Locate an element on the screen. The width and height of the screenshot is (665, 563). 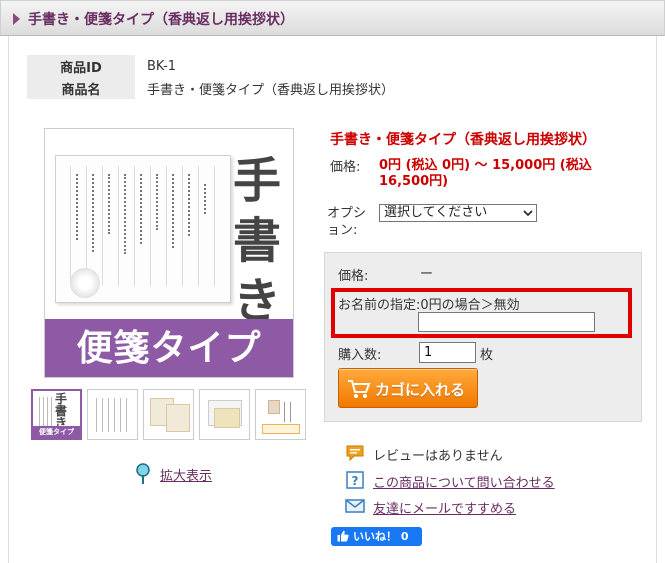
spec-value-name: 手書き・便箋タイプ（香典返し用挨拶状） is located at coordinates (271, 90).